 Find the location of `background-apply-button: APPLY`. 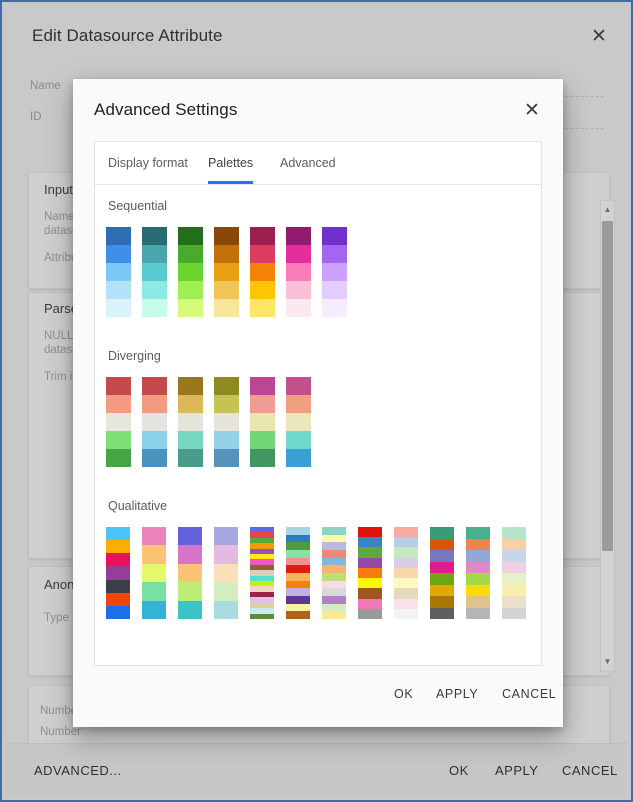

background-apply-button: APPLY is located at coordinates (516, 770).